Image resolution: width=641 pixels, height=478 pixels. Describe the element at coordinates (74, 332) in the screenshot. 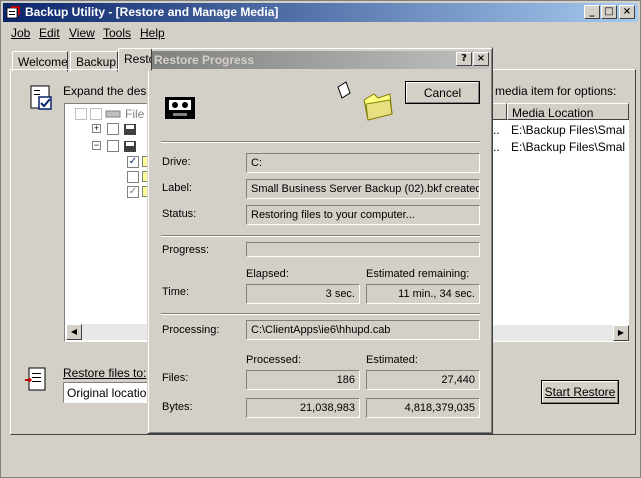

I see `scroll-left-icon: ◀` at that location.